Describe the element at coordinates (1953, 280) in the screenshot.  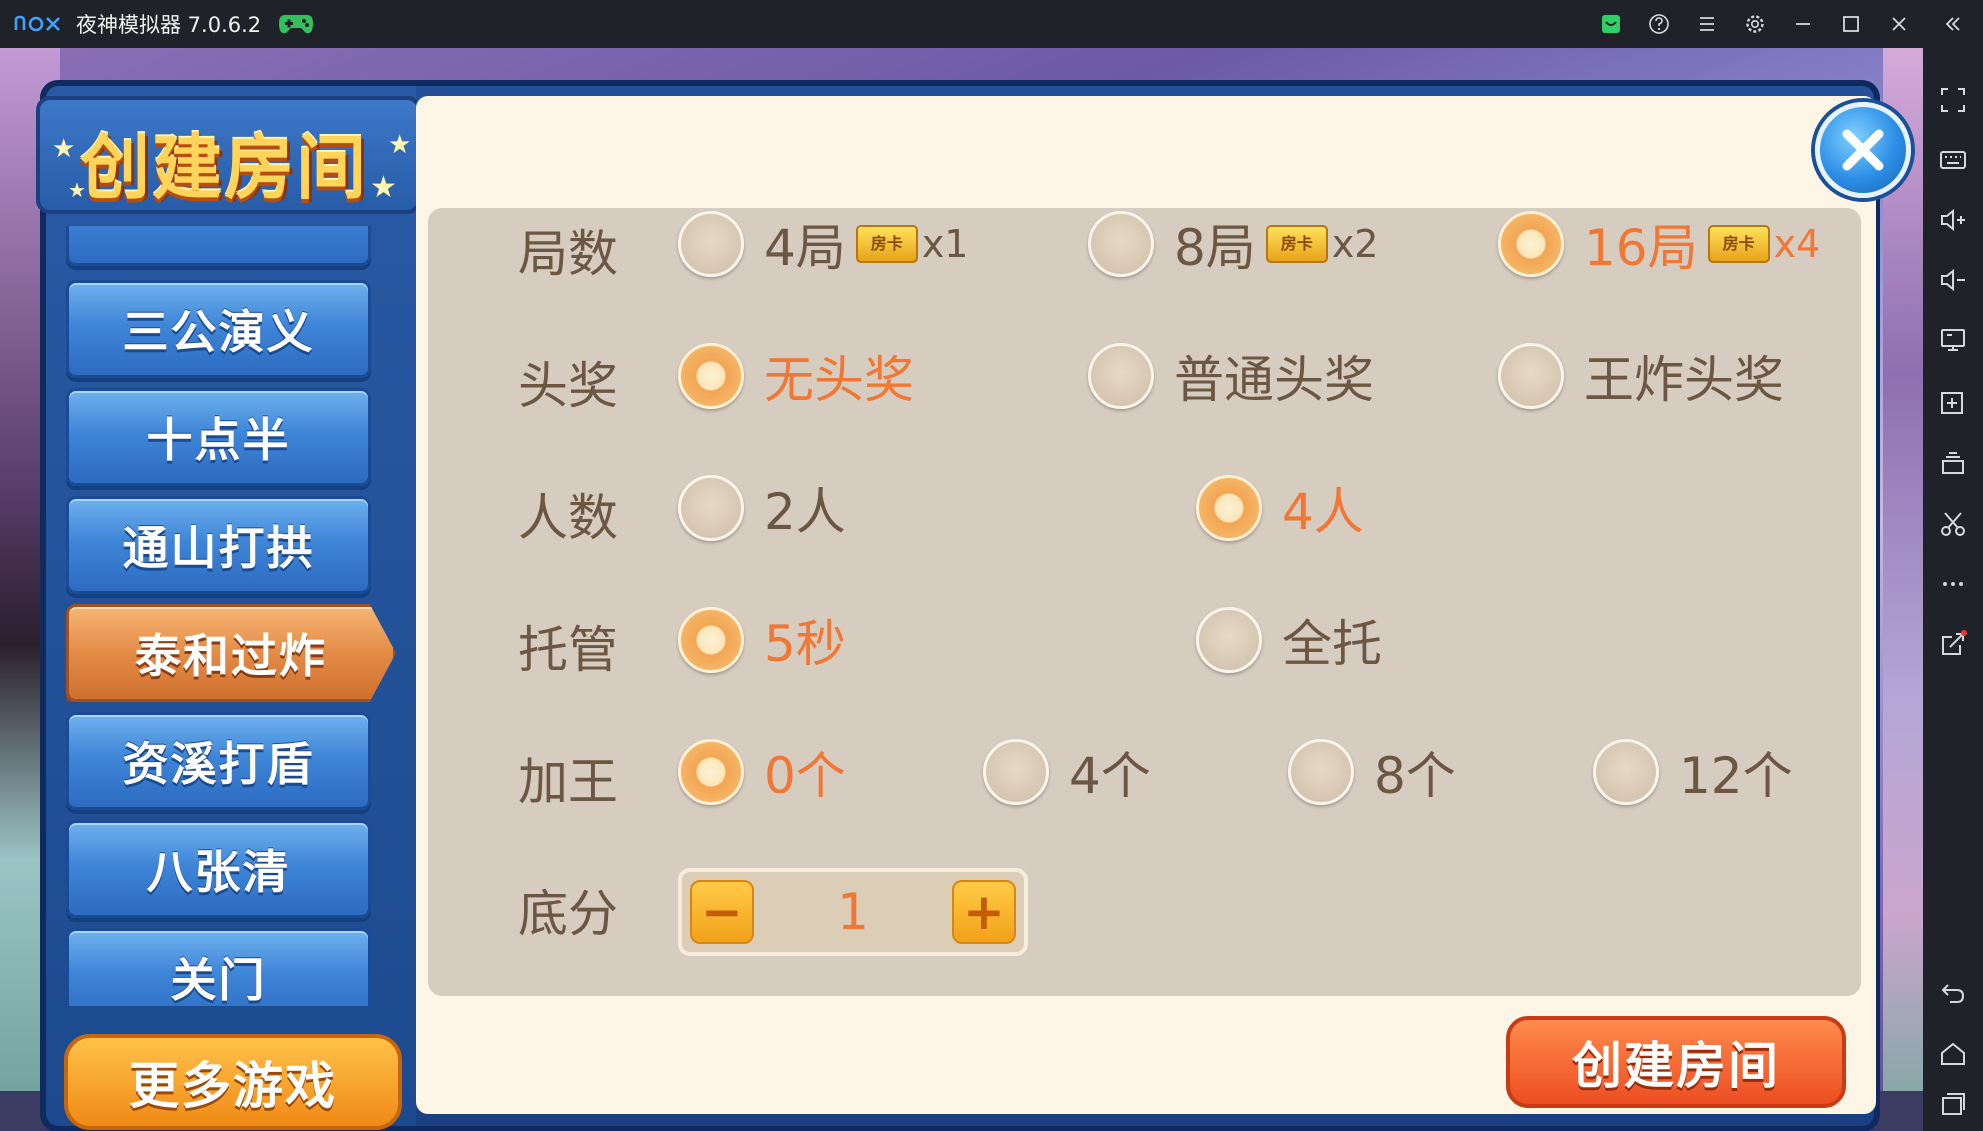
I see `volume-down-icon` at that location.